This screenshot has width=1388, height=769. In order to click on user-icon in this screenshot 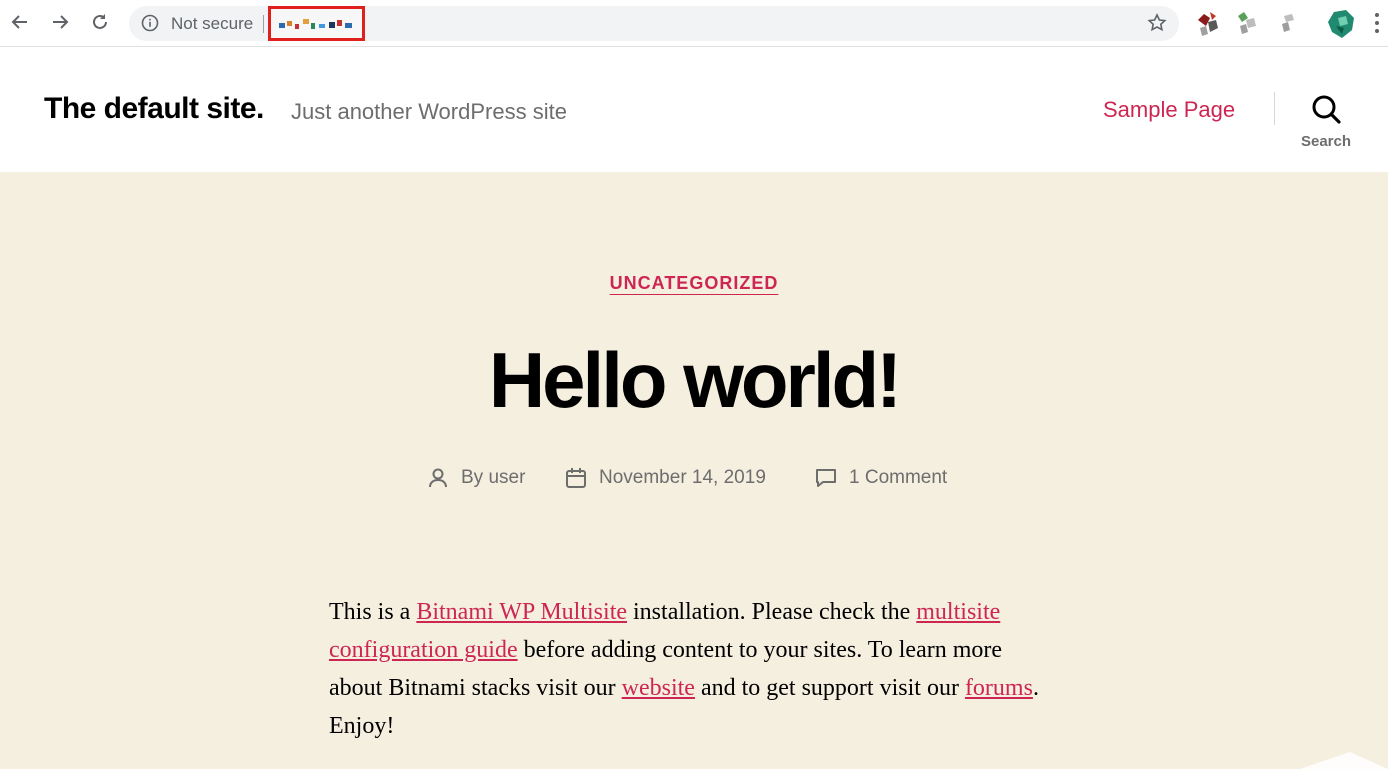, I will do `click(438, 478)`.